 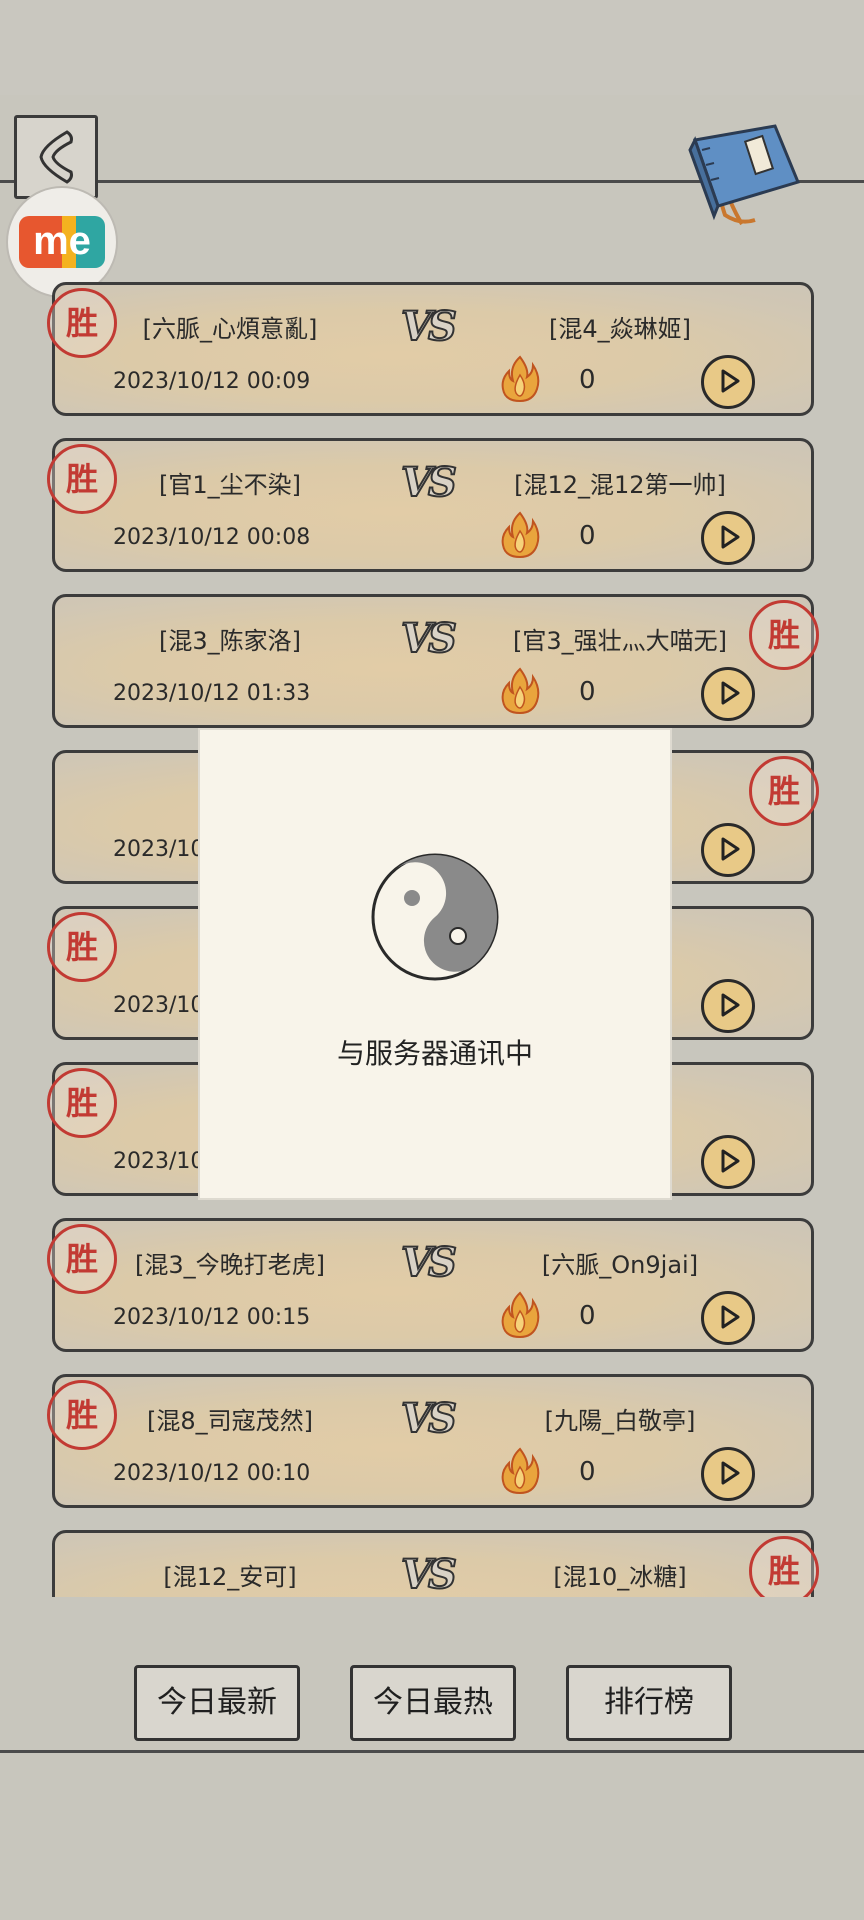 I want to click on left-player-name: [混12_安可], so click(x=230, y=1577).